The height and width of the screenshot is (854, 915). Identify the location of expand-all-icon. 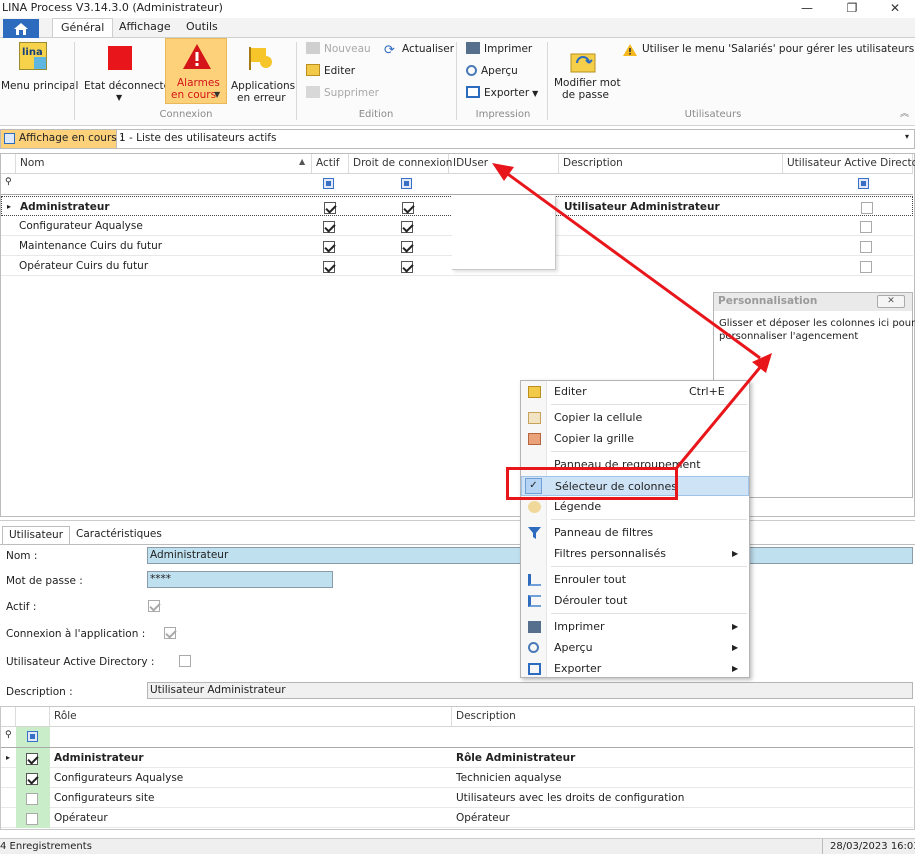
(534, 601).